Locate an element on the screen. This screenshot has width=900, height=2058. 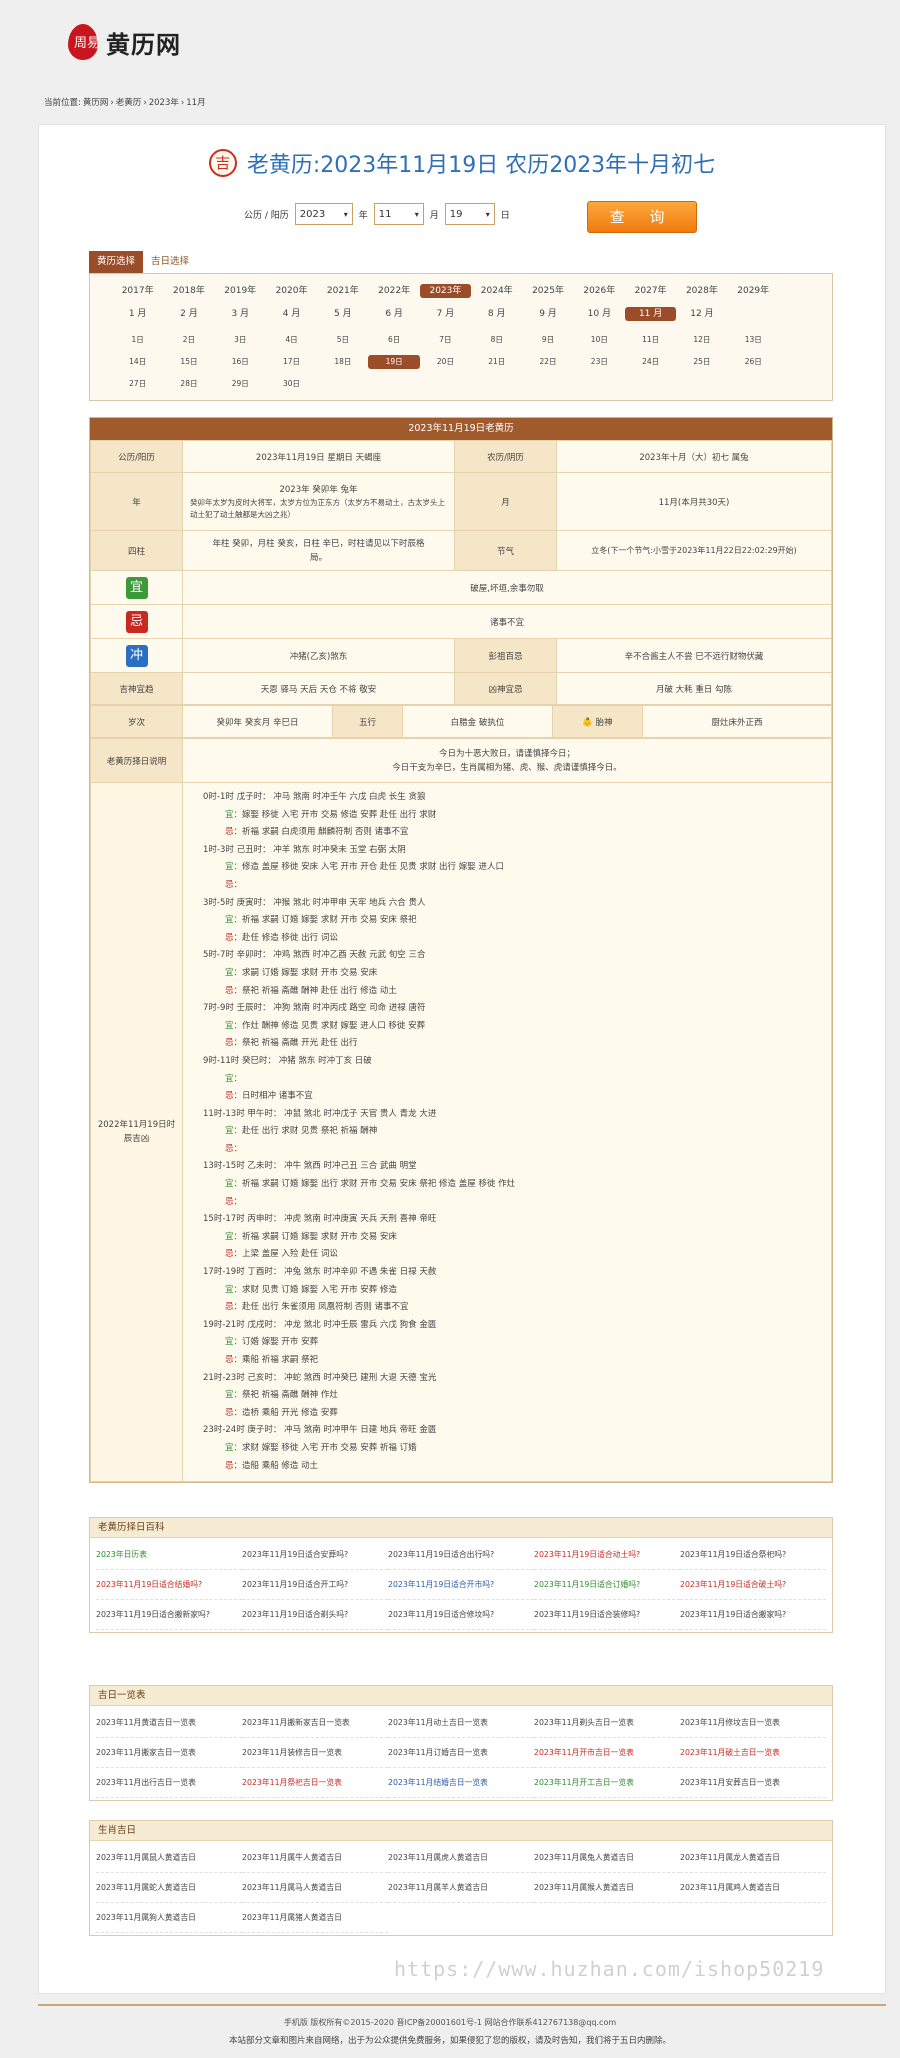
encyclopedia-link: 2023年11月19日适合装修吗? is located at coordinates (607, 1615).